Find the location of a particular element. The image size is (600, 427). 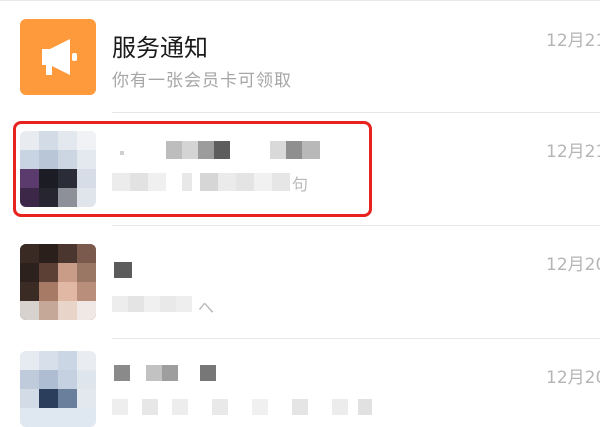

megaphone-icon is located at coordinates (59, 57).